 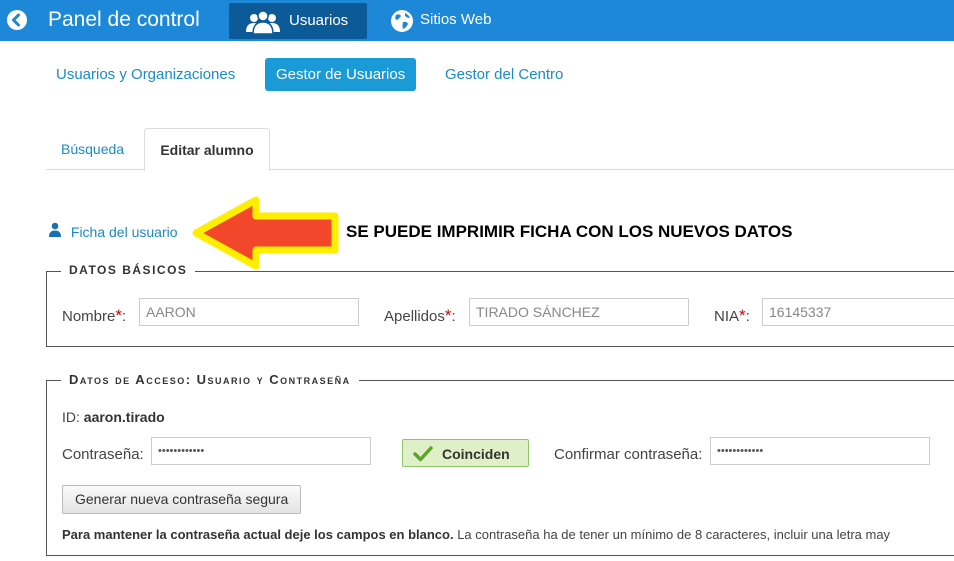 I want to click on tab-busqueda: Búsqueda, so click(x=92, y=149).